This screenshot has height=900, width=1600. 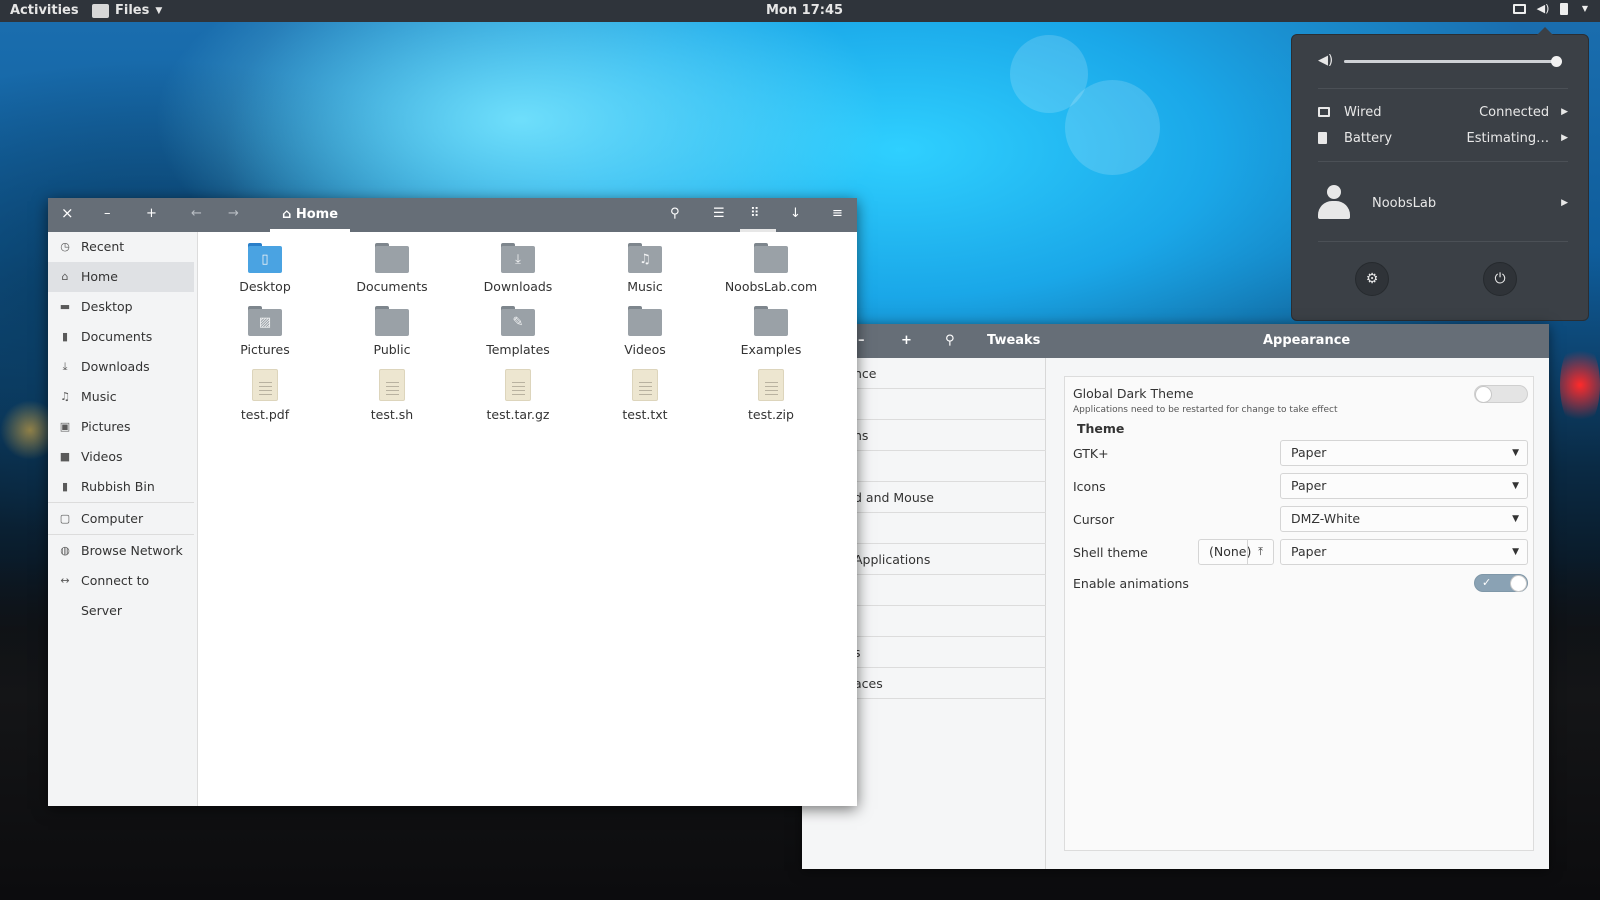 What do you see at coordinates (121, 427) in the screenshot?
I see `sidebar-item-pictures: ▣ Pictures` at bounding box center [121, 427].